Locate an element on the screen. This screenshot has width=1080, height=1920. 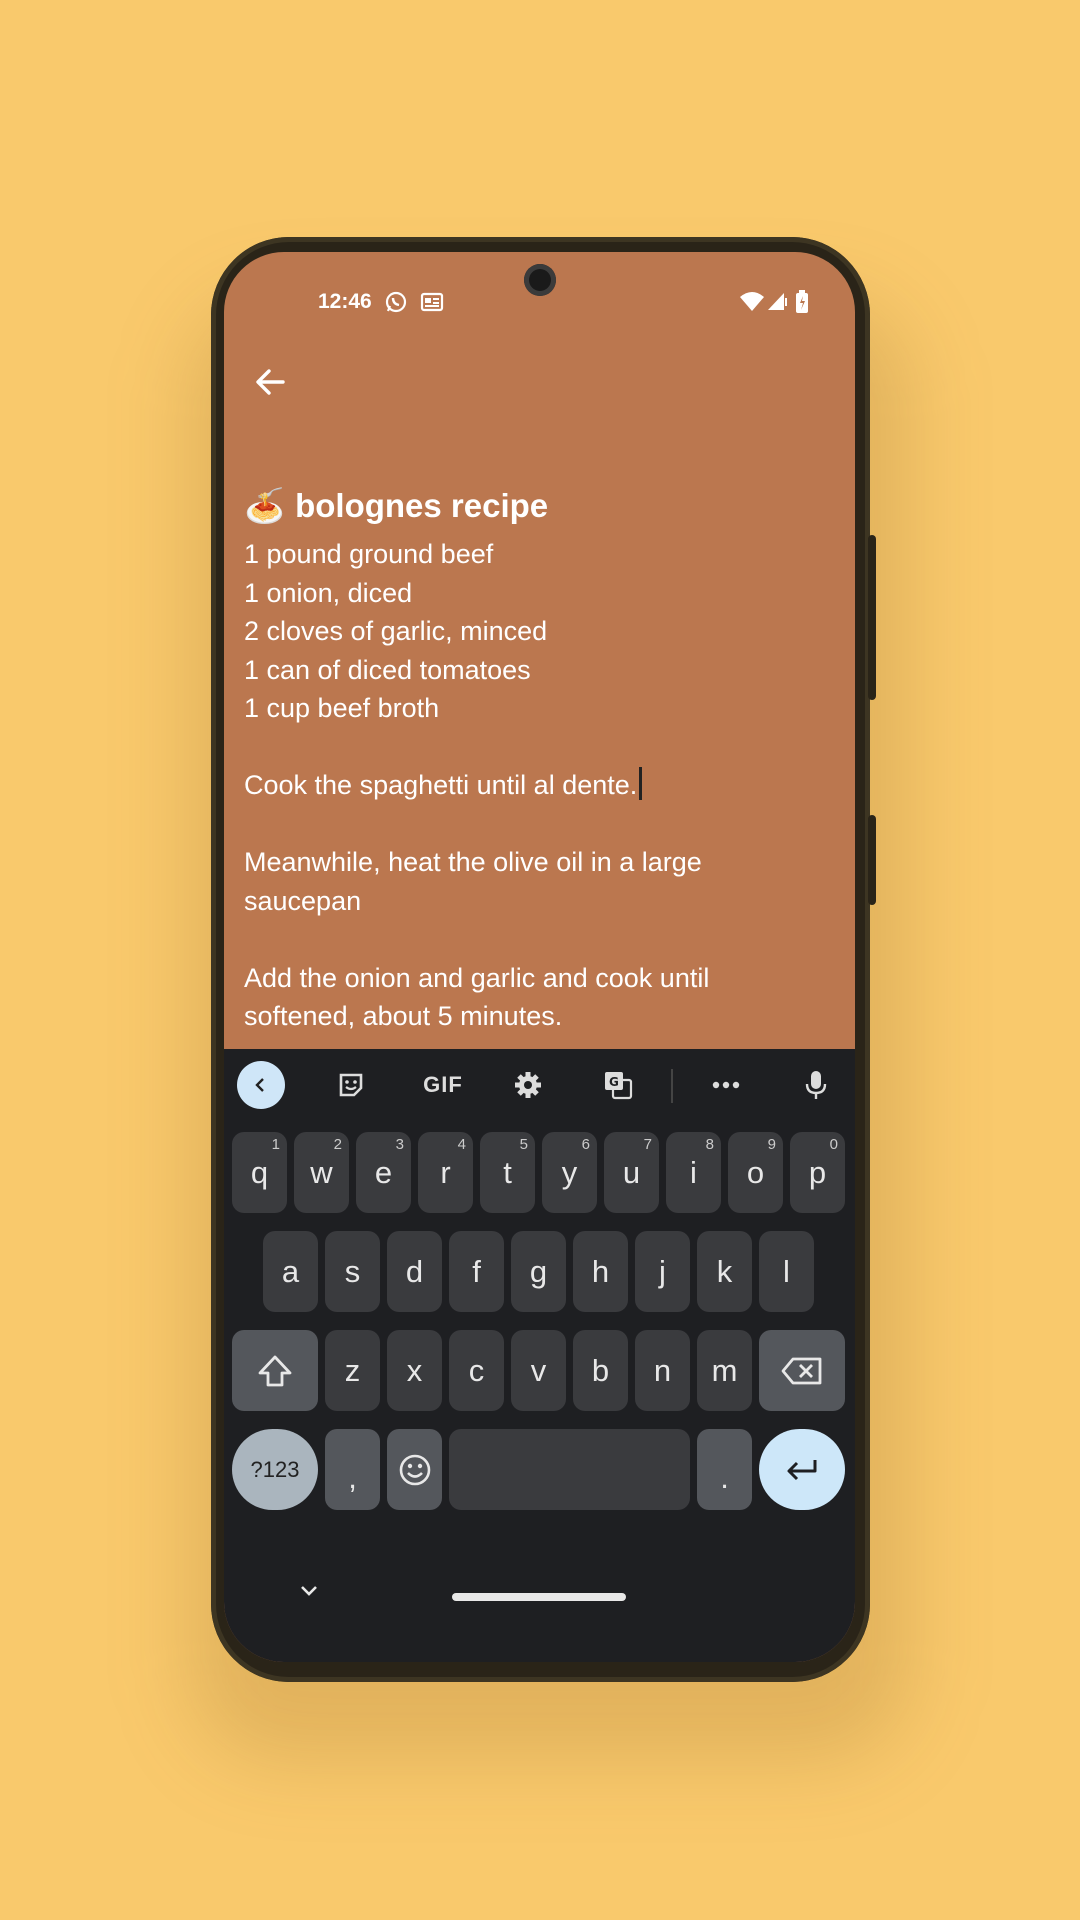
arrow-back-icon is located at coordinates (271, 382).